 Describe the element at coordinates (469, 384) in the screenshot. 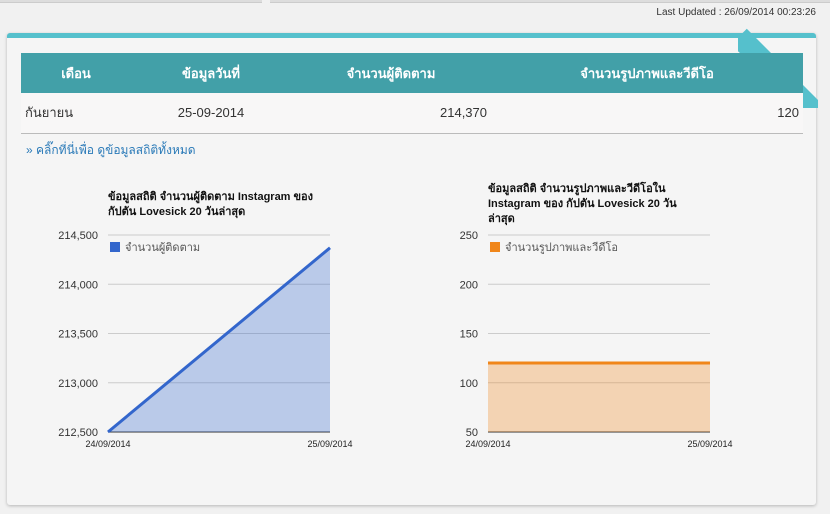

I see `y-tick-label: 100` at that location.